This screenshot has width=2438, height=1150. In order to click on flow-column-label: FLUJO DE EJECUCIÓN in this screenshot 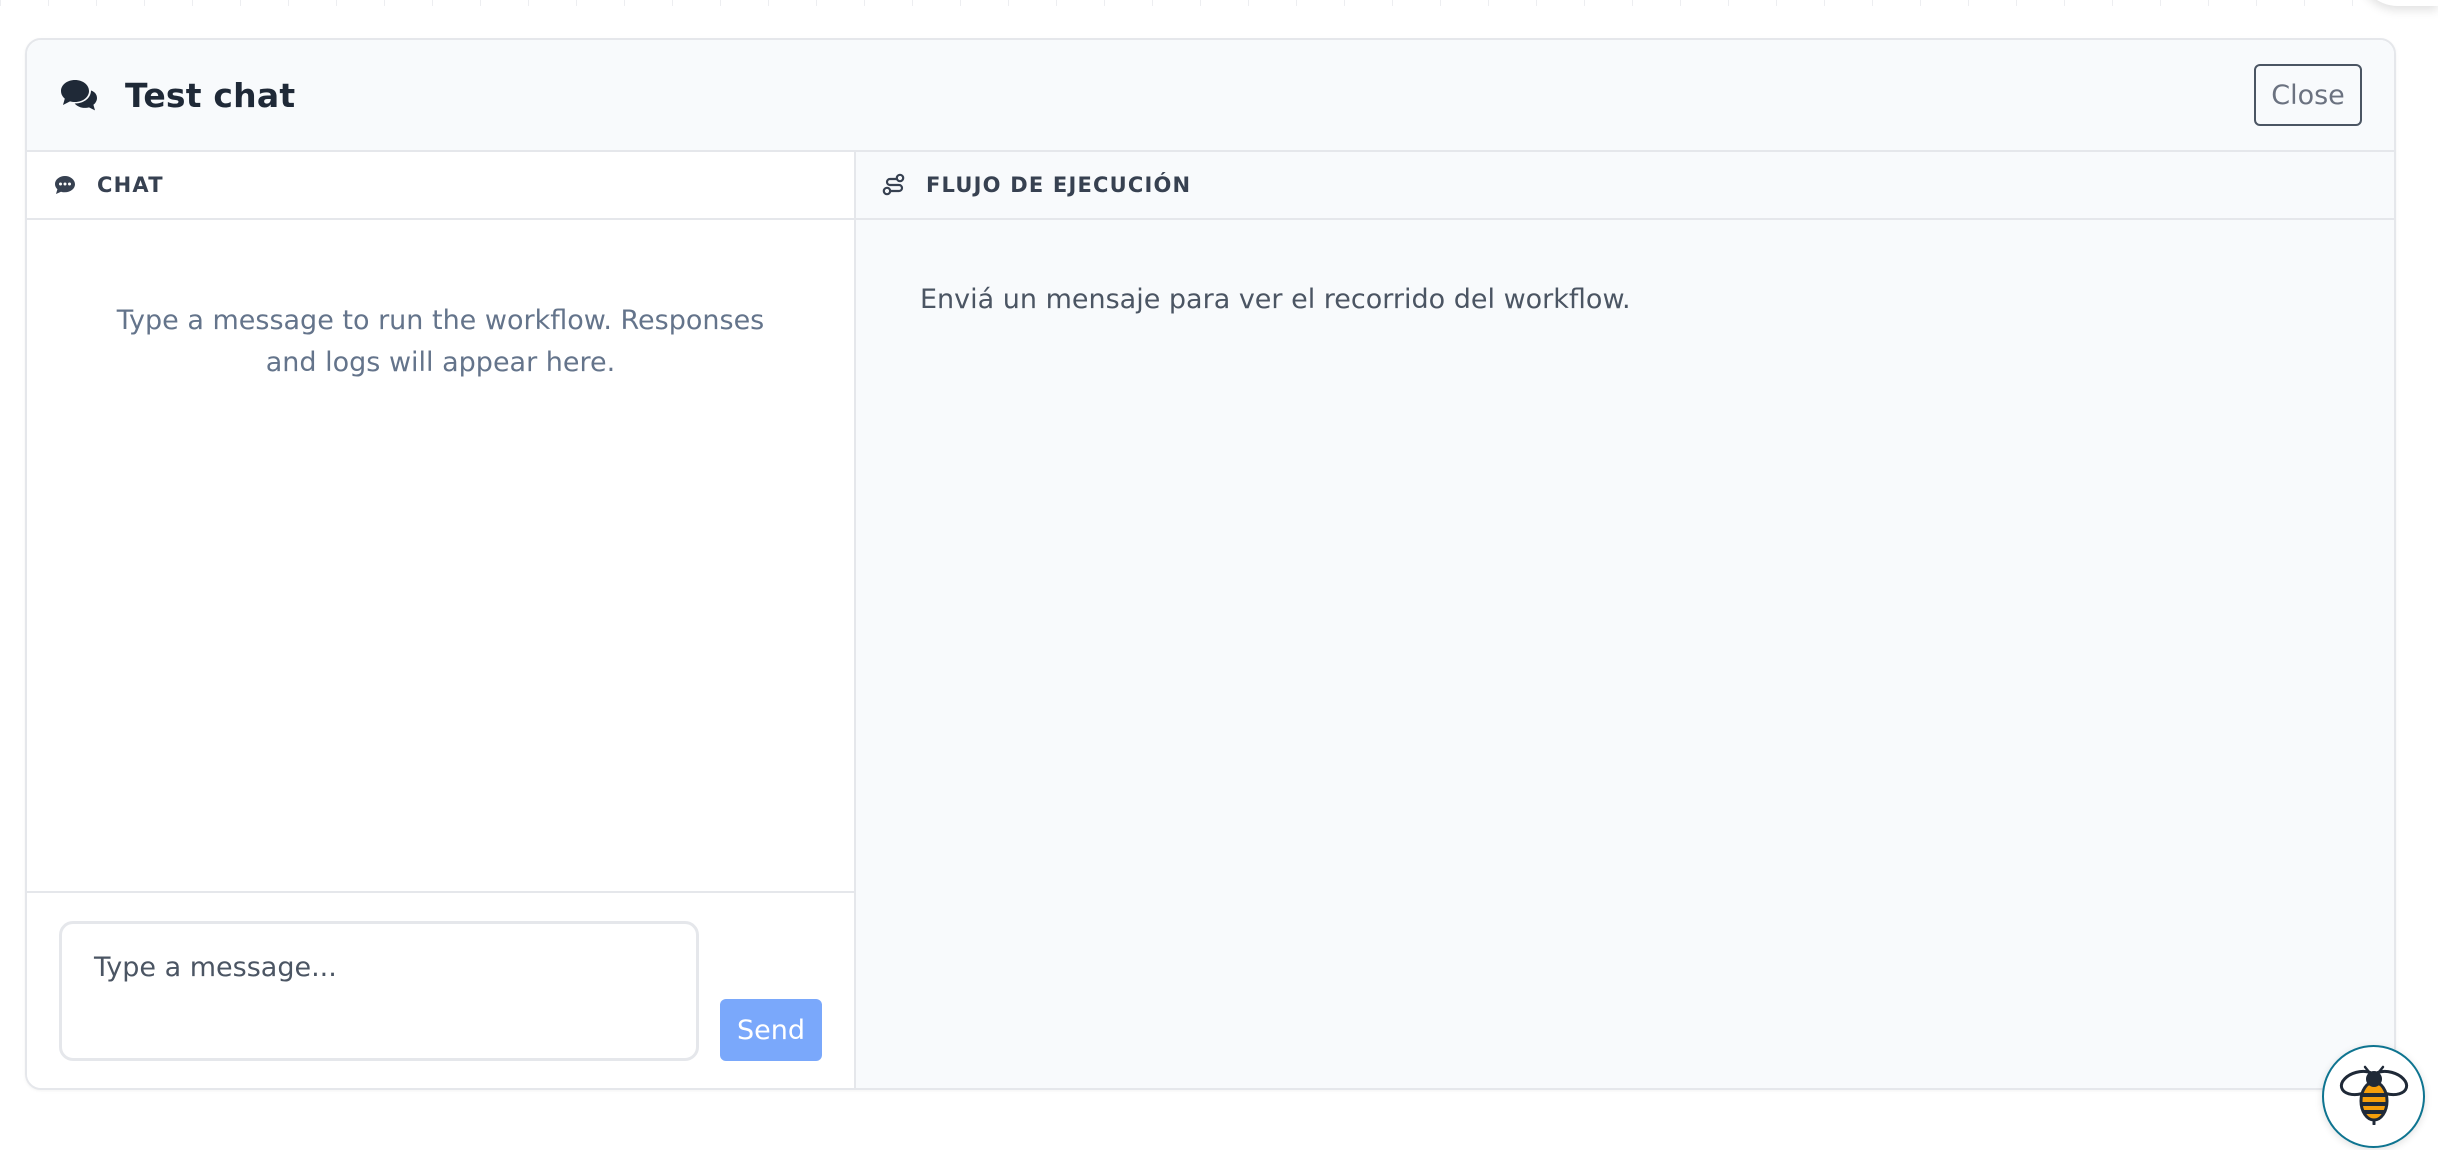, I will do `click(1059, 185)`.